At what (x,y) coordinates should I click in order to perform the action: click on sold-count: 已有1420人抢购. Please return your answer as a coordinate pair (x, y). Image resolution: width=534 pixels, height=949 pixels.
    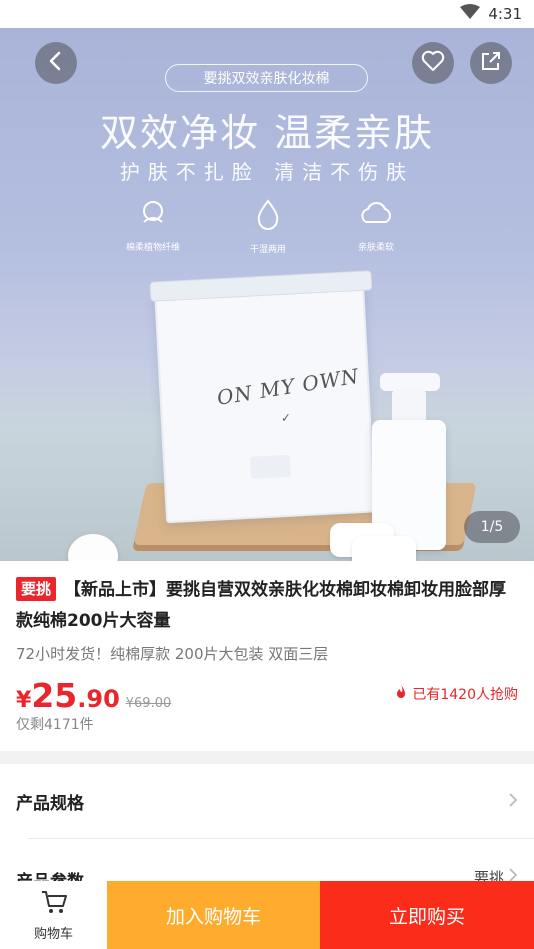
    Looking at the image, I should click on (456, 694).